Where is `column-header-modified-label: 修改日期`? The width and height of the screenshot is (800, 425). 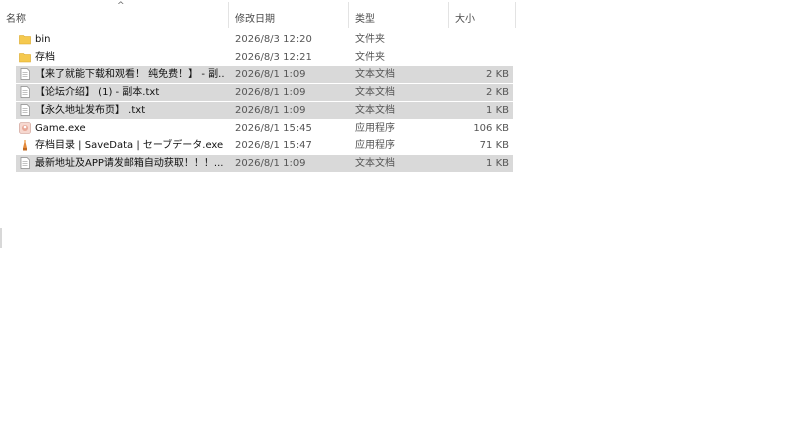
column-header-modified-label: 修改日期 is located at coordinates (255, 19).